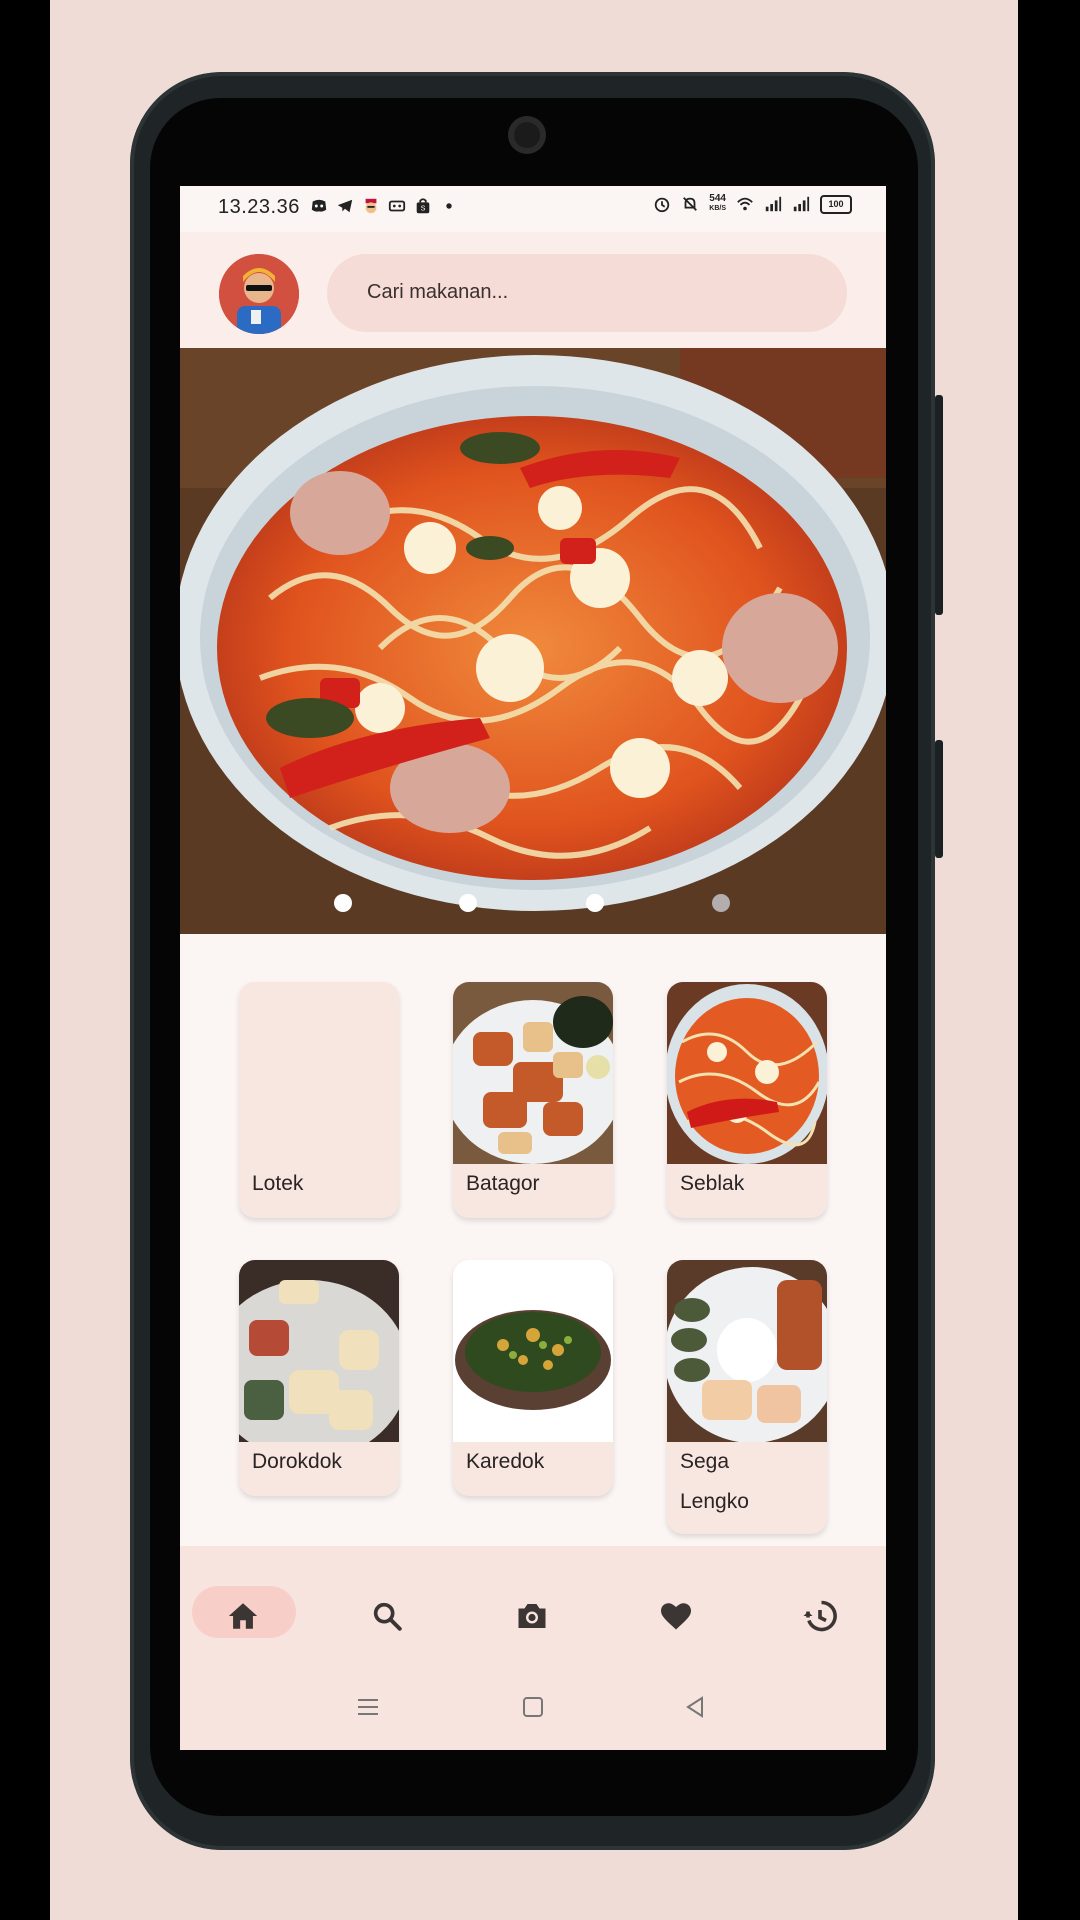  I want to click on nav-favorites, so click(676, 1616).